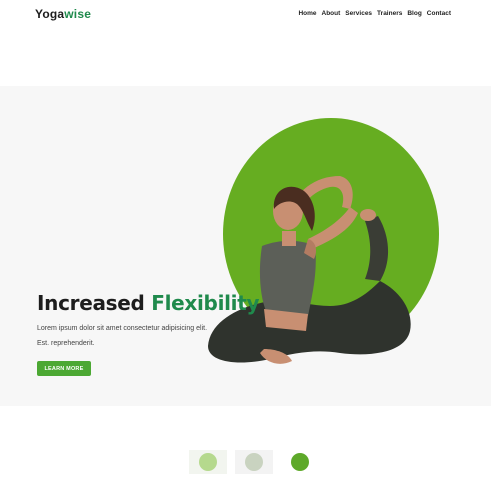 This screenshot has width=491, height=491. What do you see at coordinates (78, 14) in the screenshot?
I see `logo-text-accent: wise` at bounding box center [78, 14].